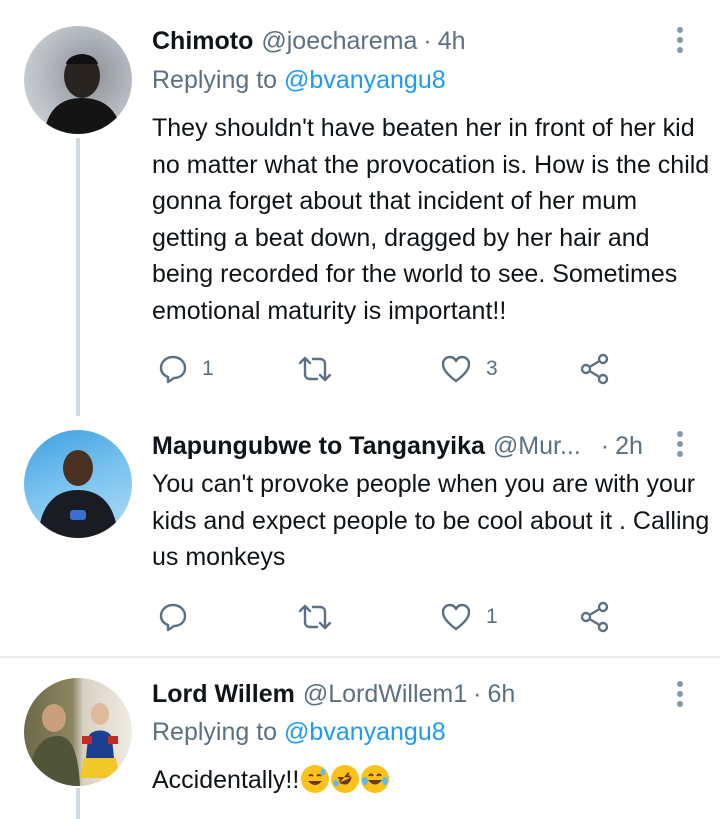 The width and height of the screenshot is (720, 819). Describe the element at coordinates (208, 368) in the screenshot. I see `reply-count: 1` at that location.